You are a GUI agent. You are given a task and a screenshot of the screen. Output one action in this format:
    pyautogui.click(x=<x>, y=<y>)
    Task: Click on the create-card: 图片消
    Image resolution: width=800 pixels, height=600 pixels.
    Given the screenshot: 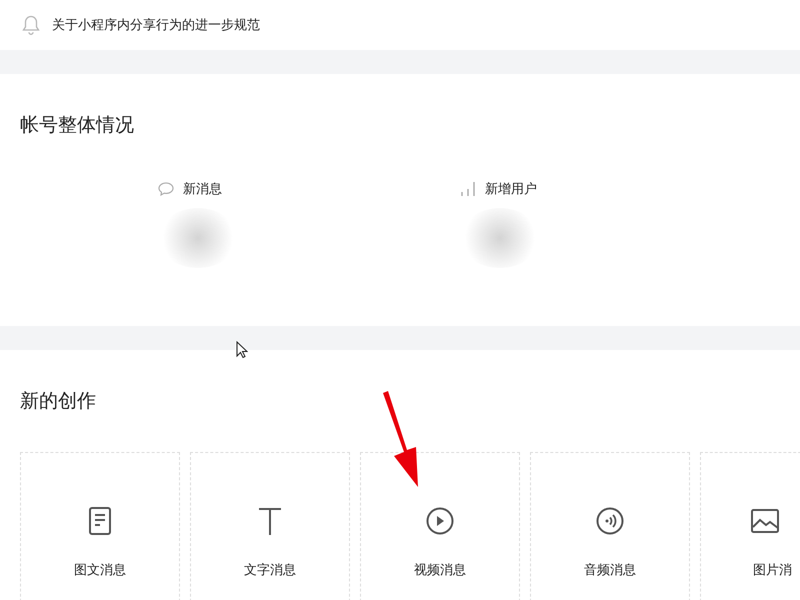 What is the action you would take?
    pyautogui.click(x=750, y=526)
    